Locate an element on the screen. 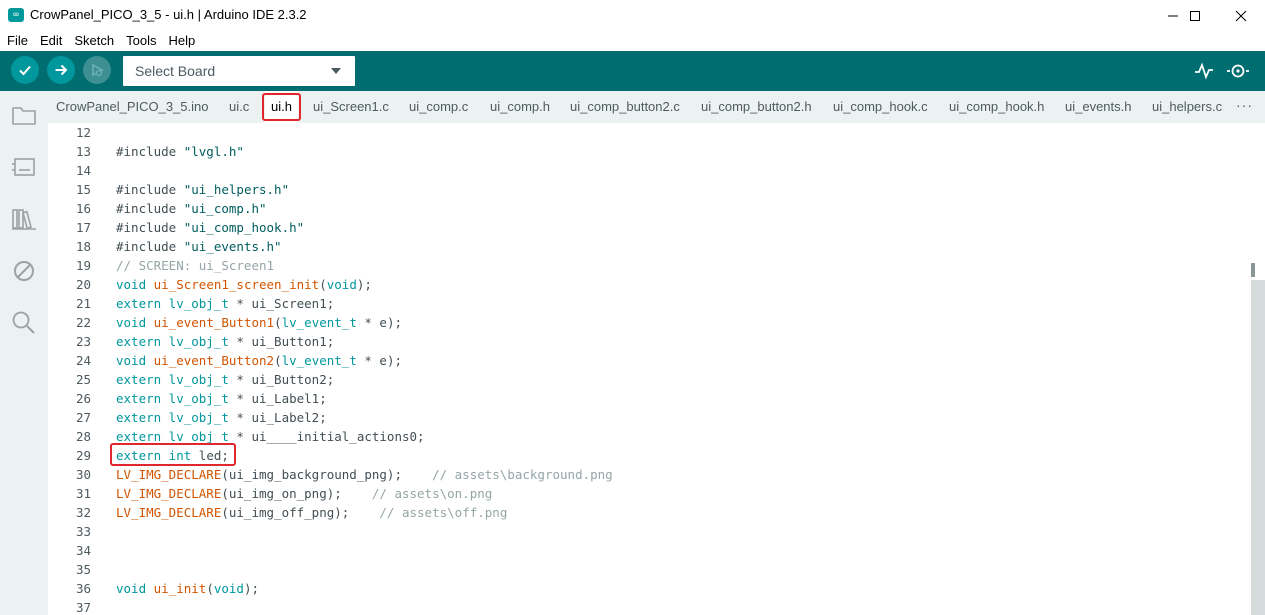  board-select-label: Select Board is located at coordinates (175, 71).